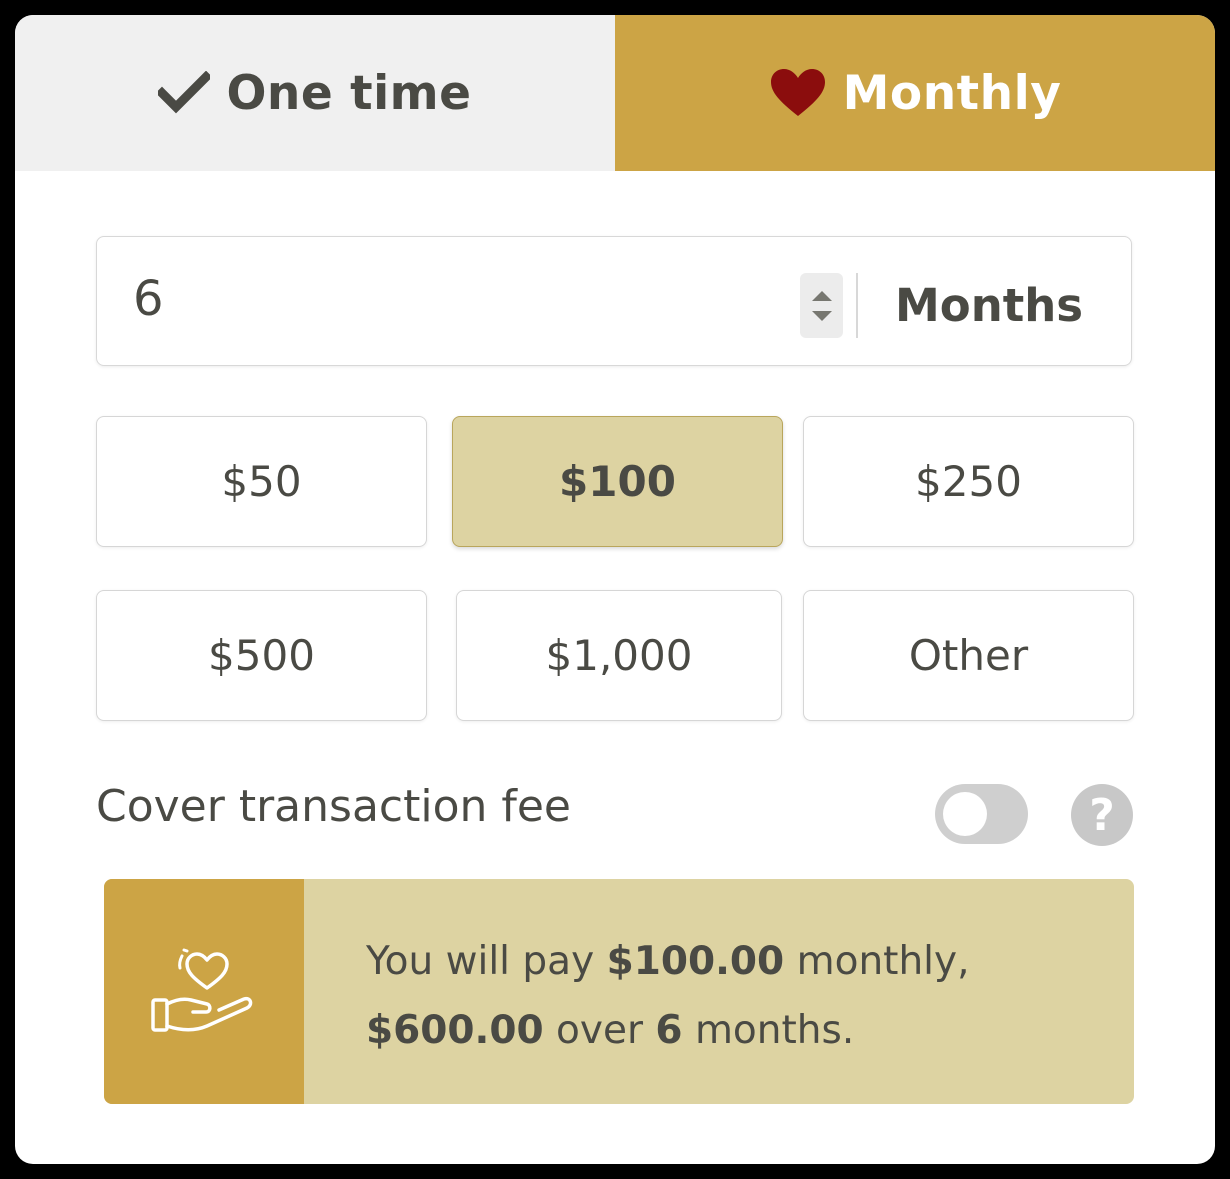  What do you see at coordinates (349, 93) in the screenshot?
I see `tab-one-time-label: One time` at bounding box center [349, 93].